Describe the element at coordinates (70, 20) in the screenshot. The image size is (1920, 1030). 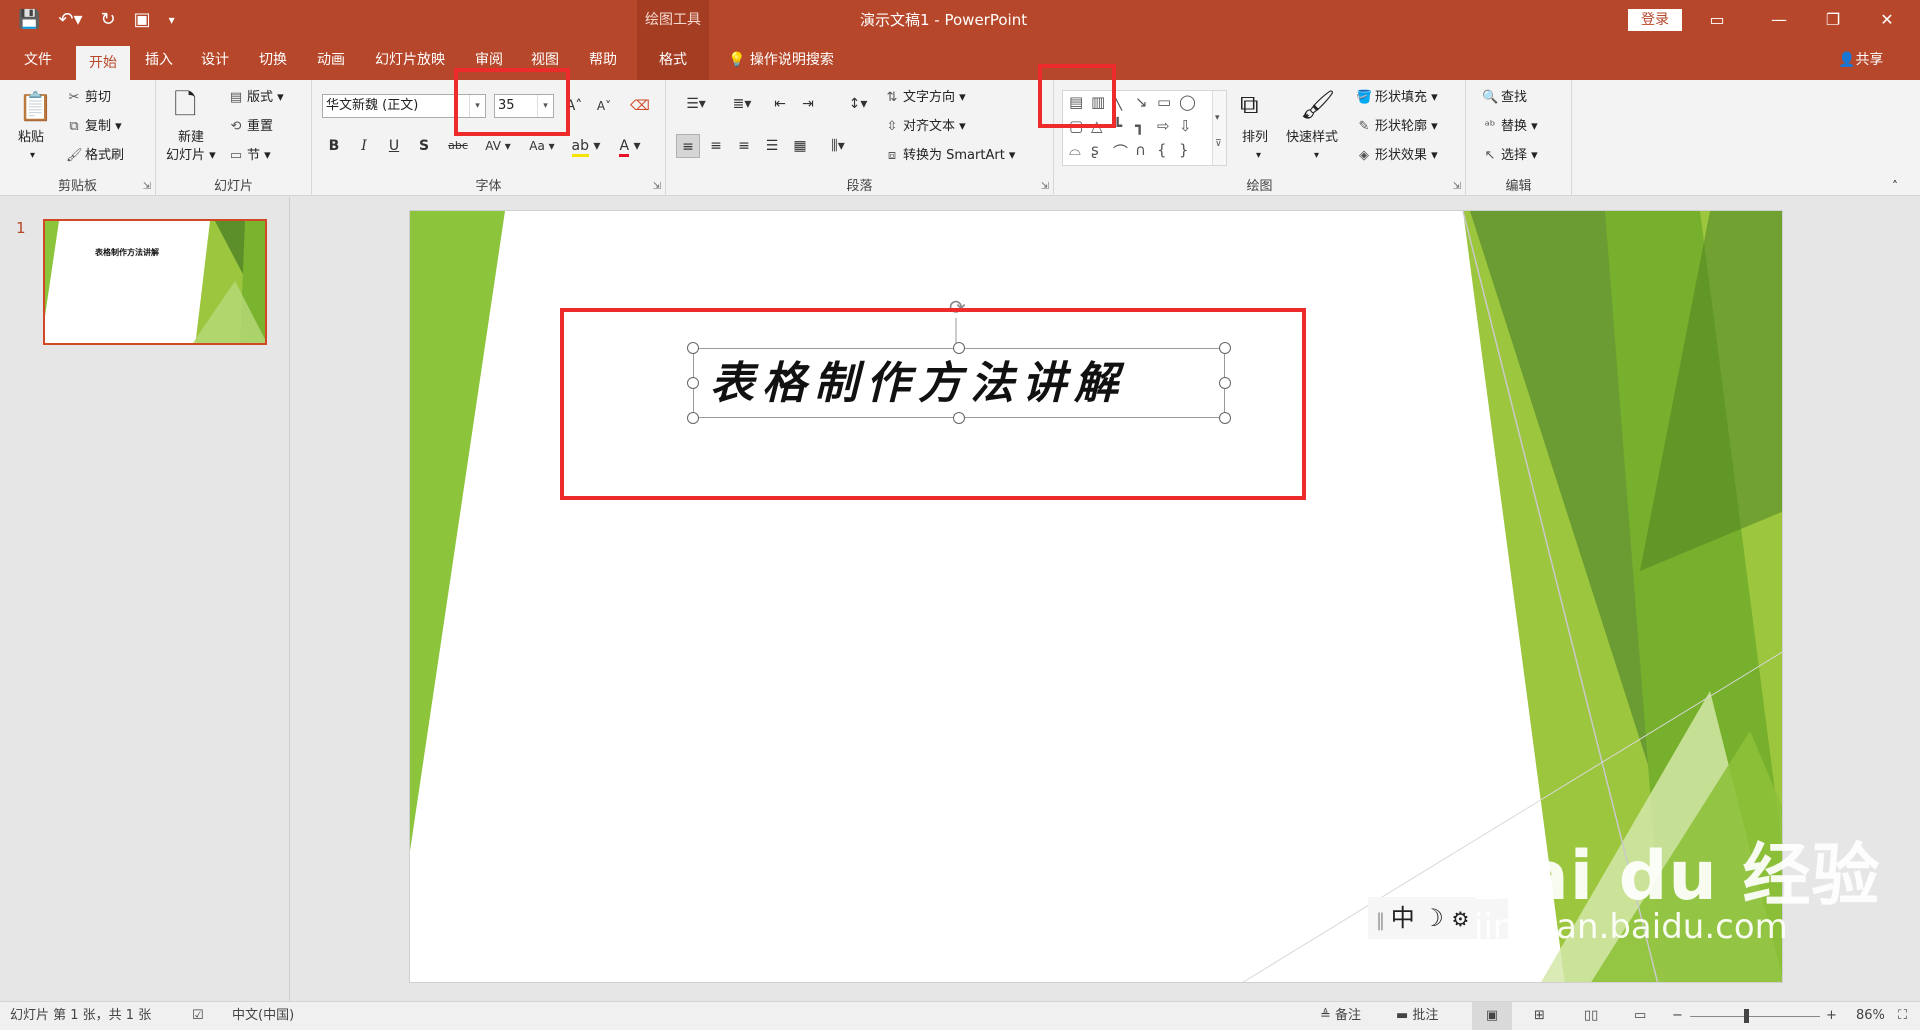
I see `undo-icon: ↶▾` at that location.